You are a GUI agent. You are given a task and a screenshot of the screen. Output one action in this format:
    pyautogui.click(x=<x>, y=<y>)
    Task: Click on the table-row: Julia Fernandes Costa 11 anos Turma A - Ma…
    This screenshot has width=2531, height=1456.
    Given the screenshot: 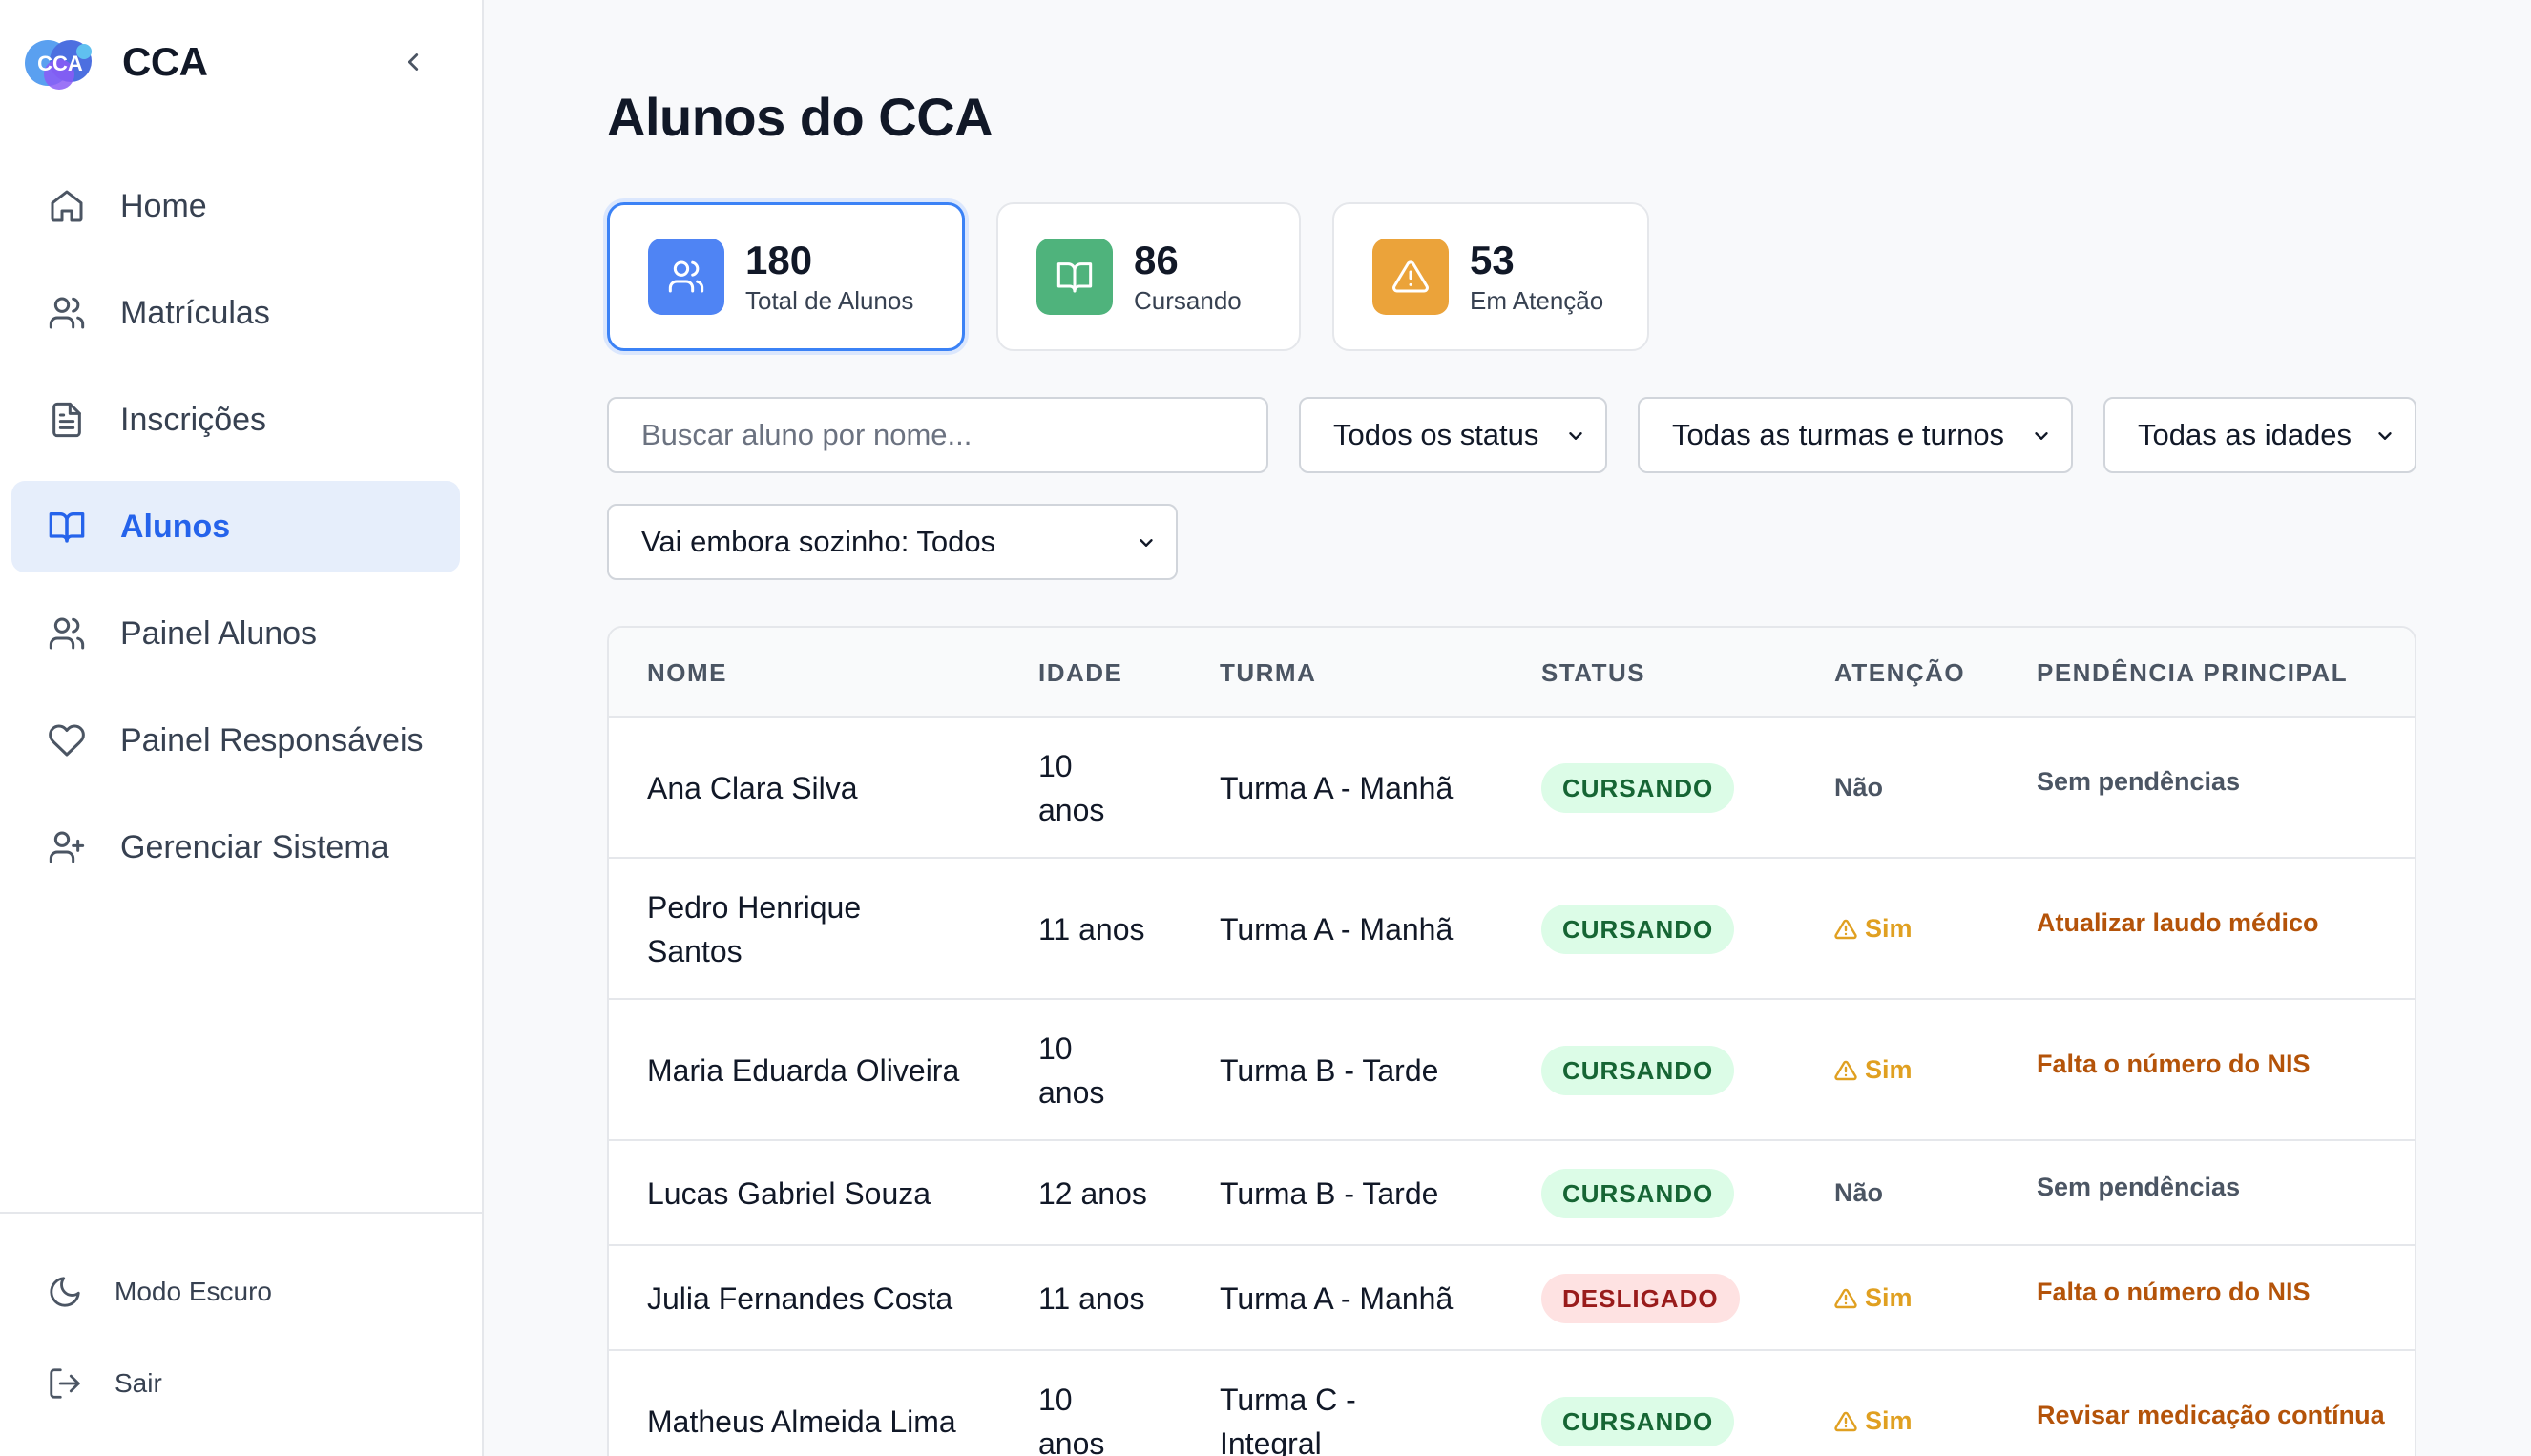 What is the action you would take?
    pyautogui.click(x=1512, y=1299)
    